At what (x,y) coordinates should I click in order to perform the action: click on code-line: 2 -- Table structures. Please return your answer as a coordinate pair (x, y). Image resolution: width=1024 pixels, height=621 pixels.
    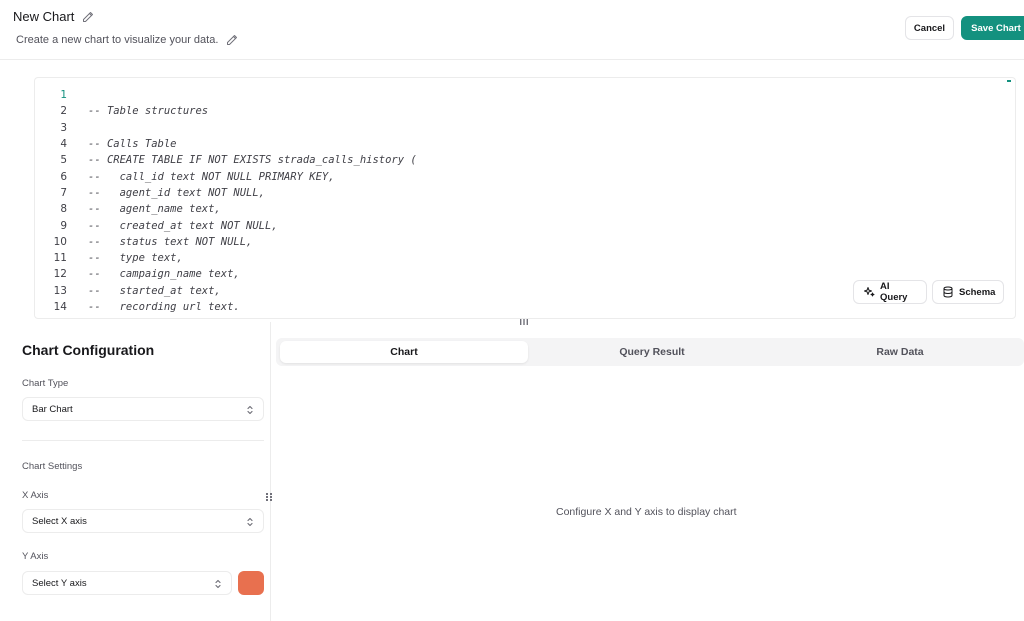
    Looking at the image, I should click on (525, 111).